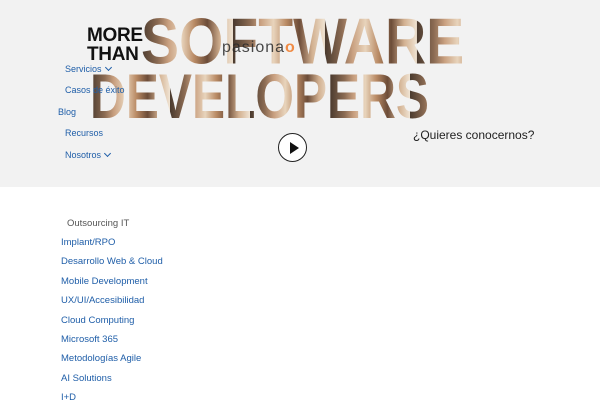 The image size is (600, 403). What do you see at coordinates (260, 97) in the screenshot?
I see `hero-word-developers: DEVELOPERS` at bounding box center [260, 97].